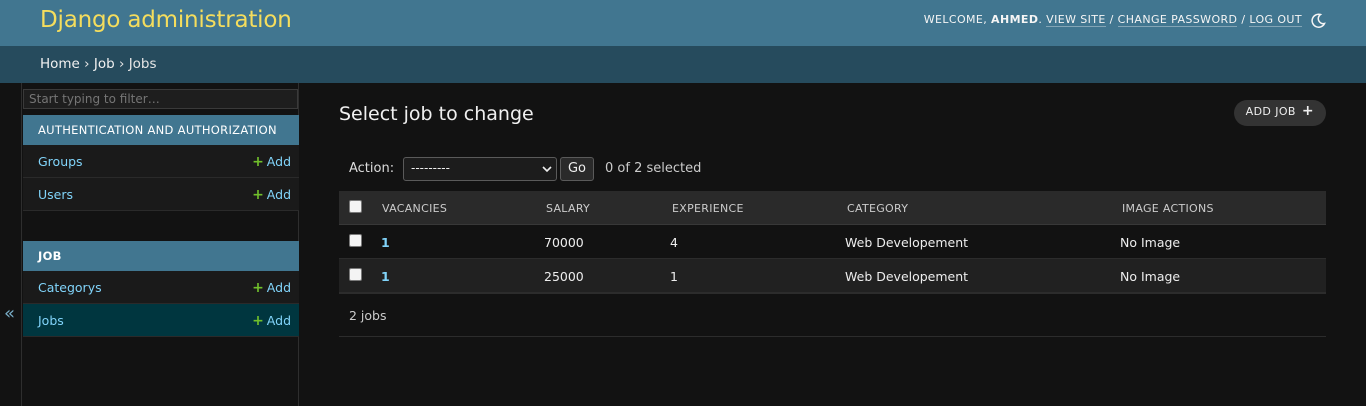  I want to click on action-label: Action:, so click(372, 168).